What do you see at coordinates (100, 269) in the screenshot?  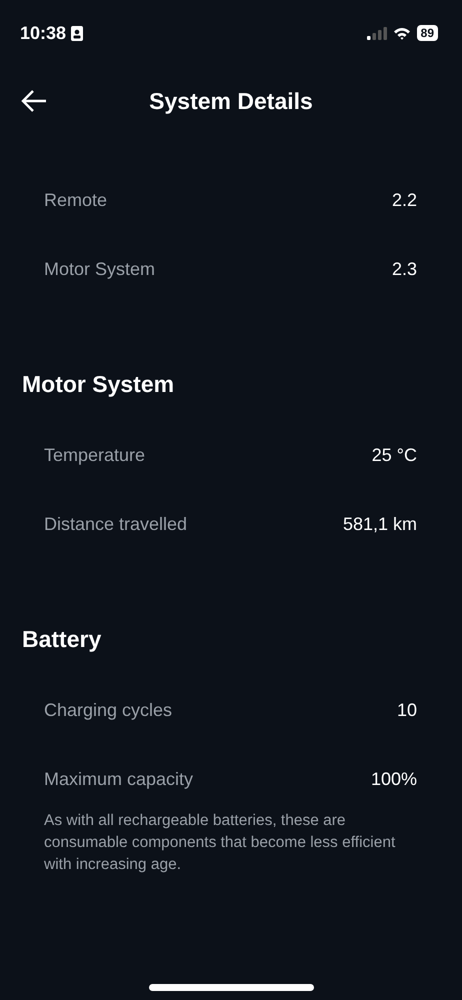 I see `row-label: Motor System` at bounding box center [100, 269].